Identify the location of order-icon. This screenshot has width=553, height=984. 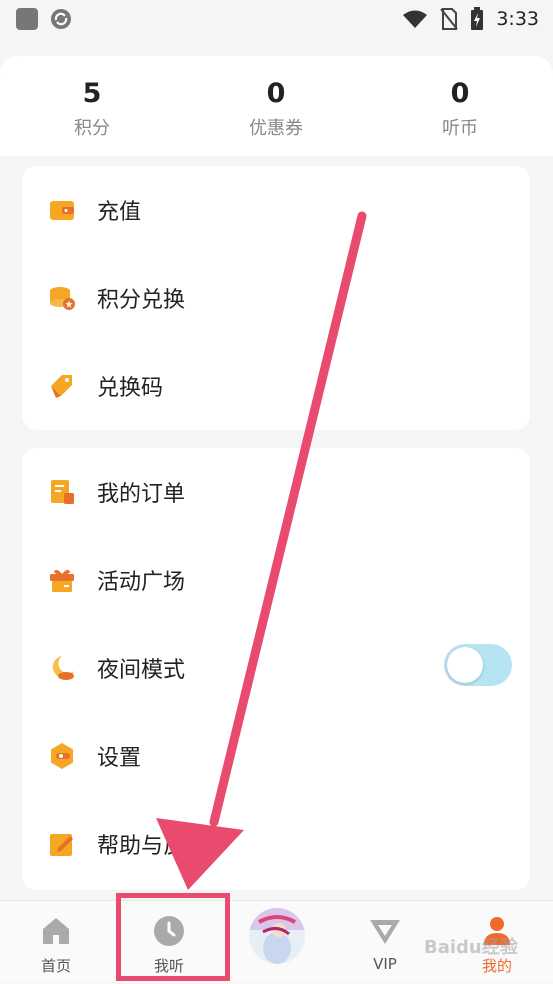
(62, 492).